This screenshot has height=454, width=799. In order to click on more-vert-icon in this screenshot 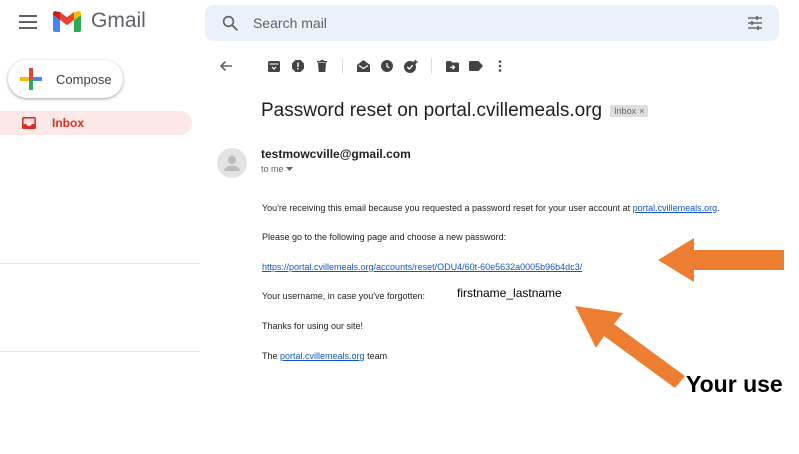, I will do `click(500, 66)`.